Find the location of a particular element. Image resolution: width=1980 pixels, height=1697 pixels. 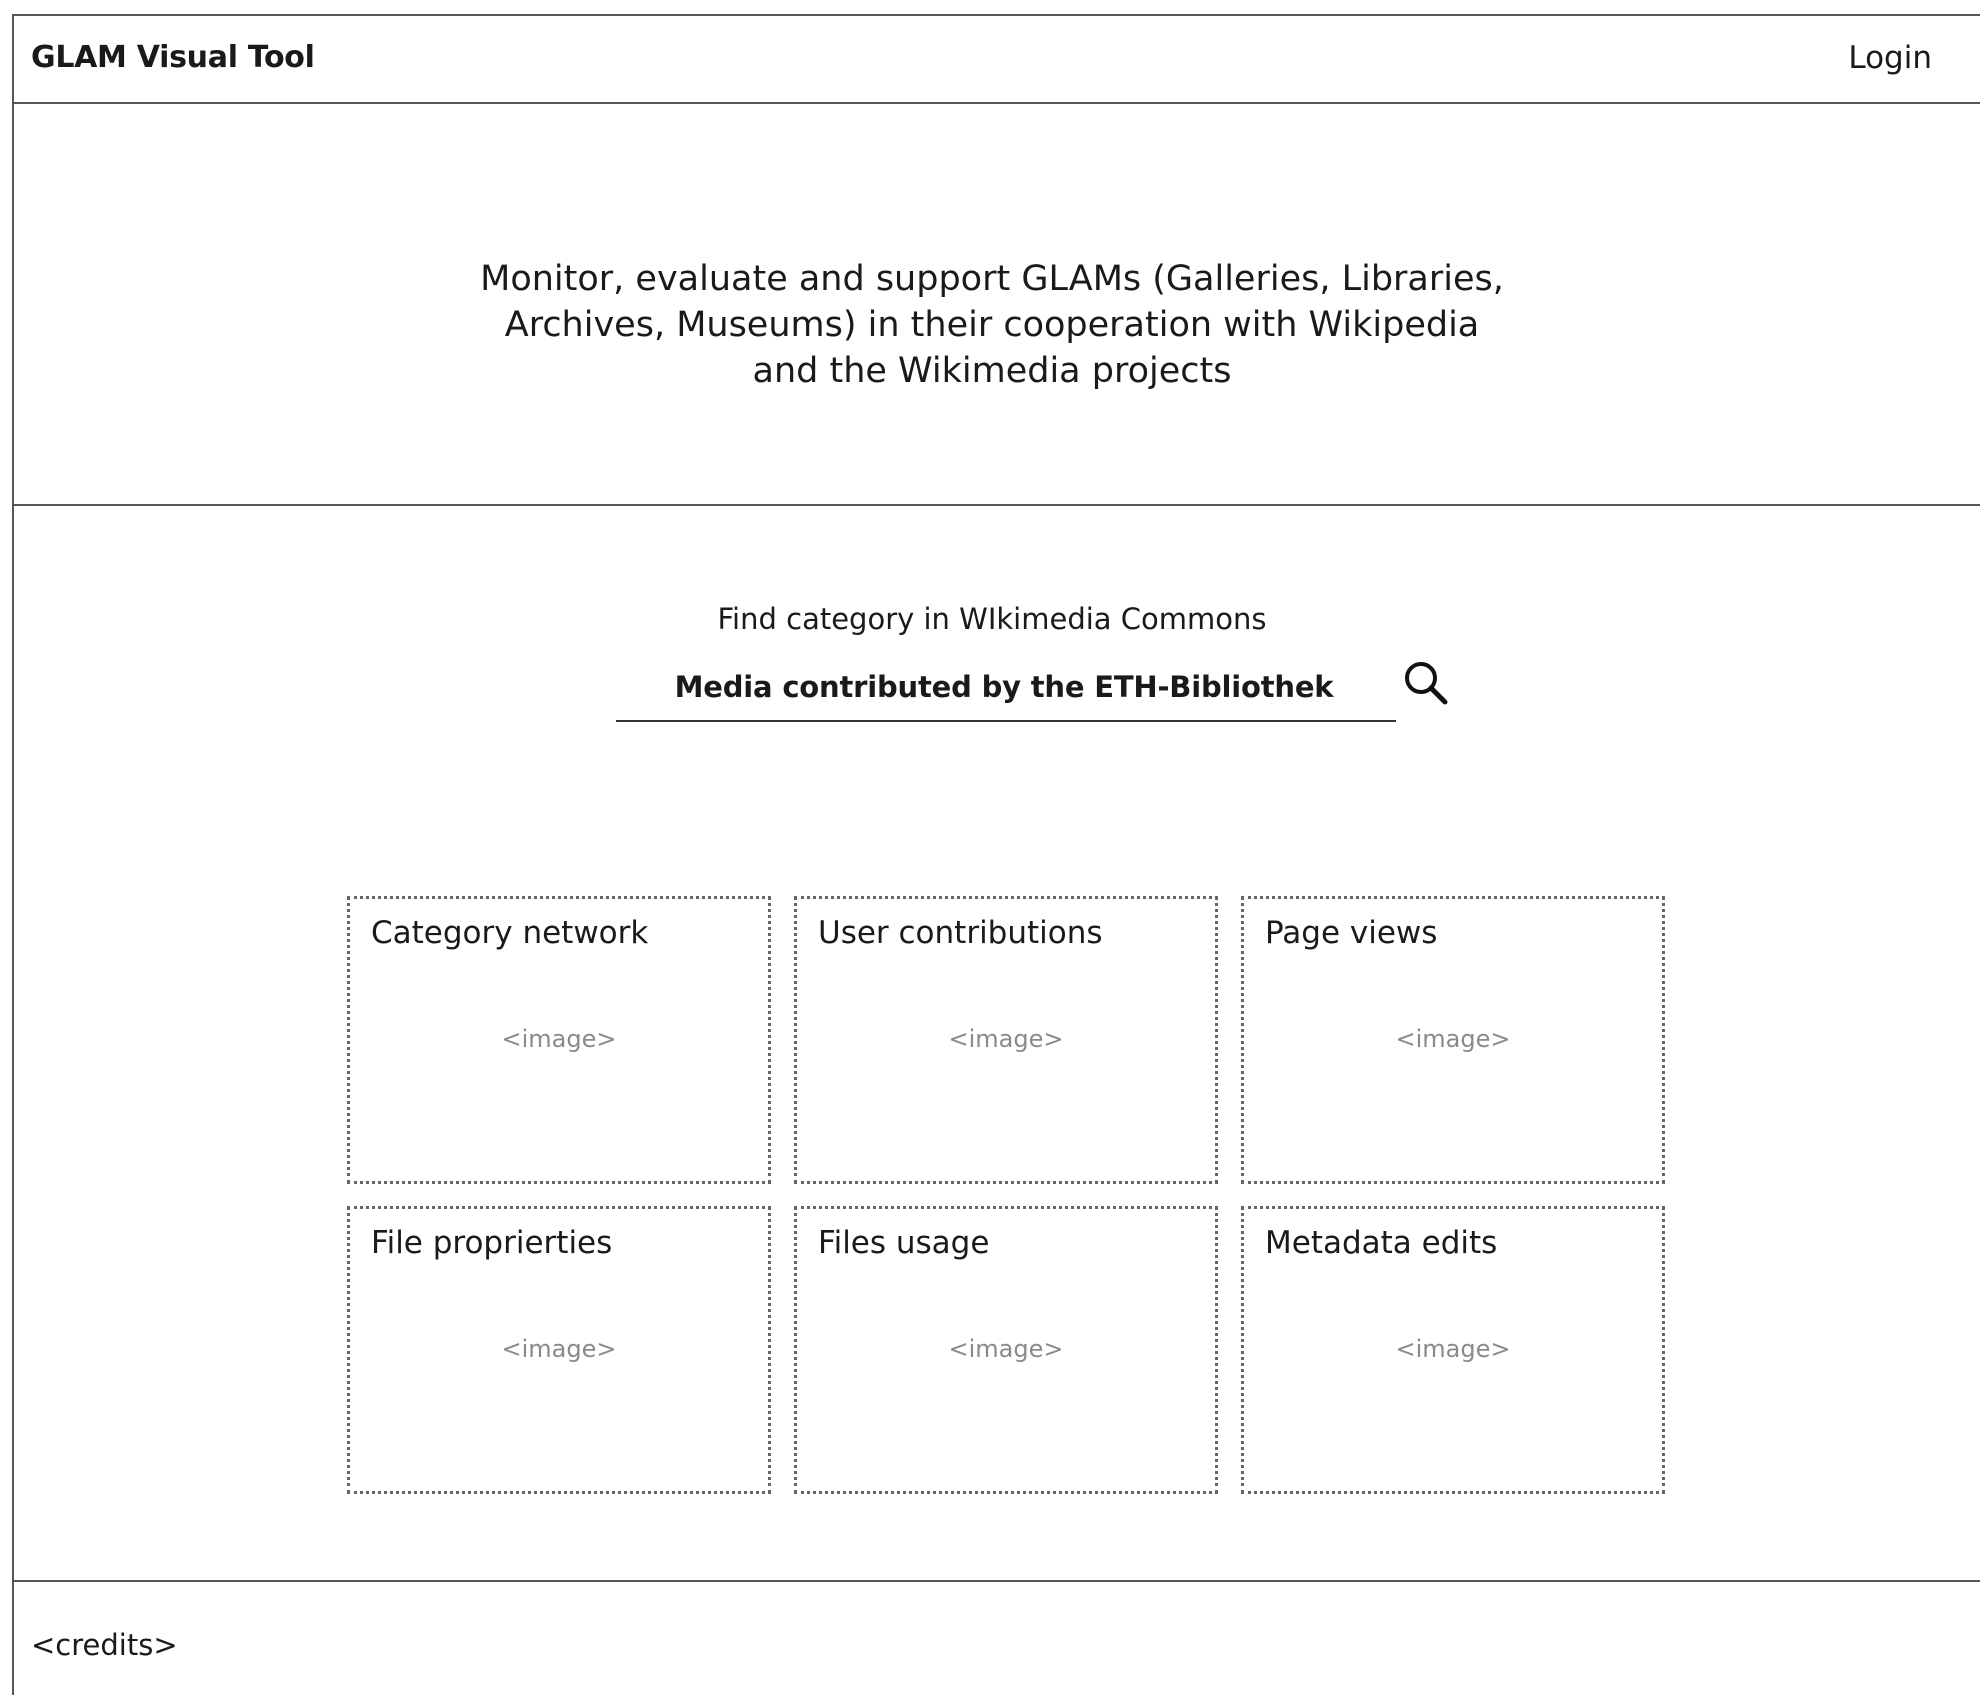

card-title: User contributions is located at coordinates (960, 933).